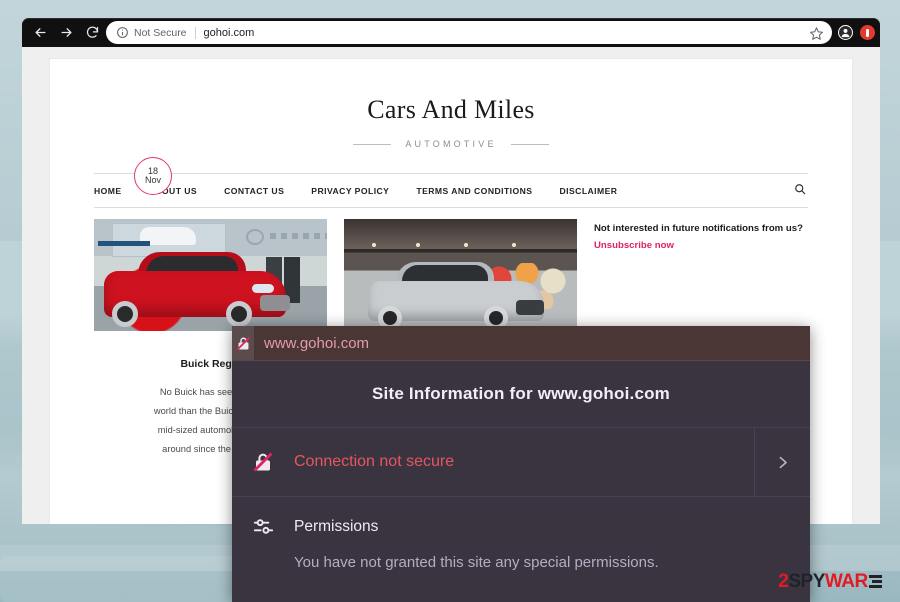 The image size is (900, 602). Describe the element at coordinates (806, 581) in the screenshot. I see `watermark-part-2: SPY` at that location.